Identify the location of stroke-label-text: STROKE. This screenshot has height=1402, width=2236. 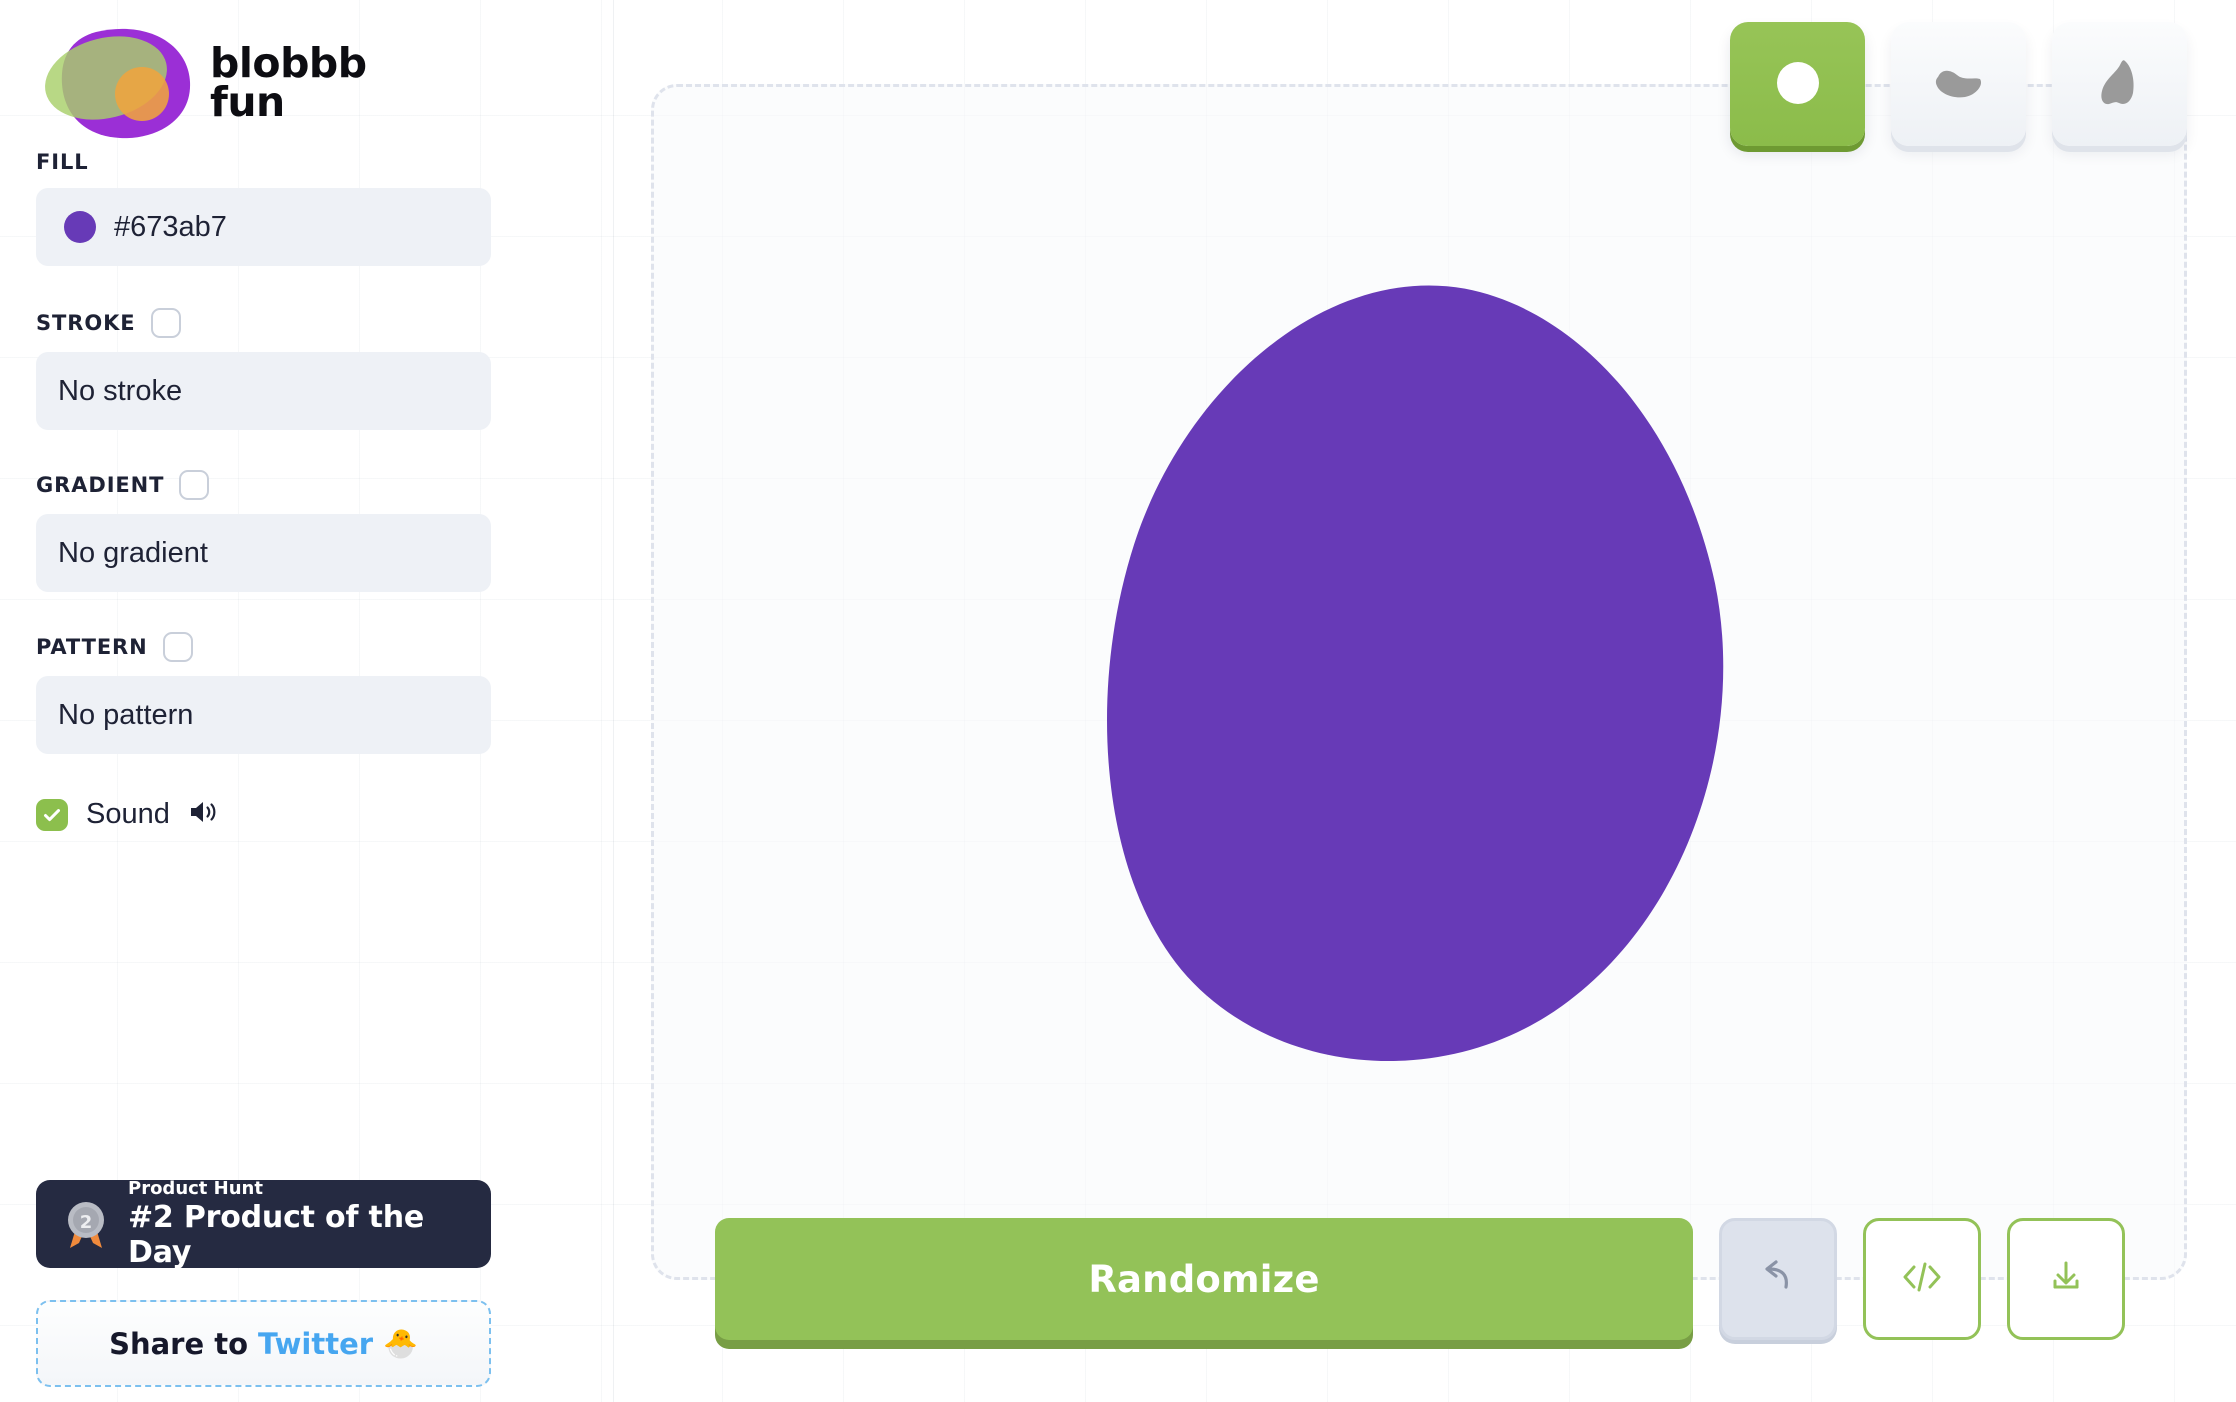
(86, 323).